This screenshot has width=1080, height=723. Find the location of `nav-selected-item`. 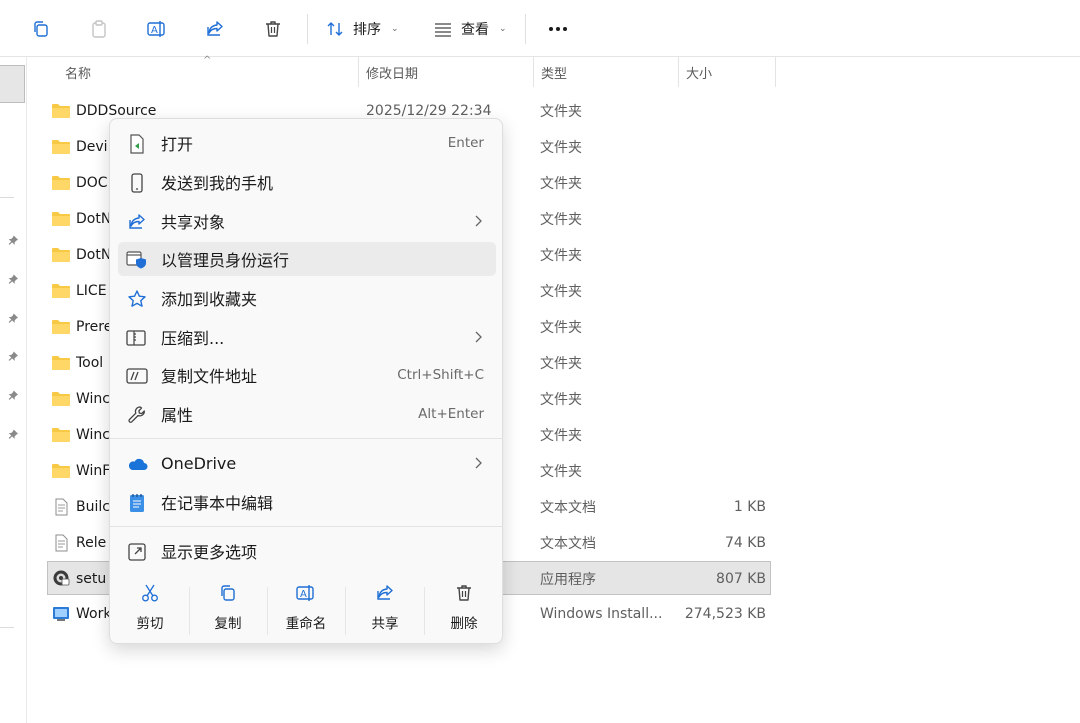

nav-selected-item is located at coordinates (12, 84).